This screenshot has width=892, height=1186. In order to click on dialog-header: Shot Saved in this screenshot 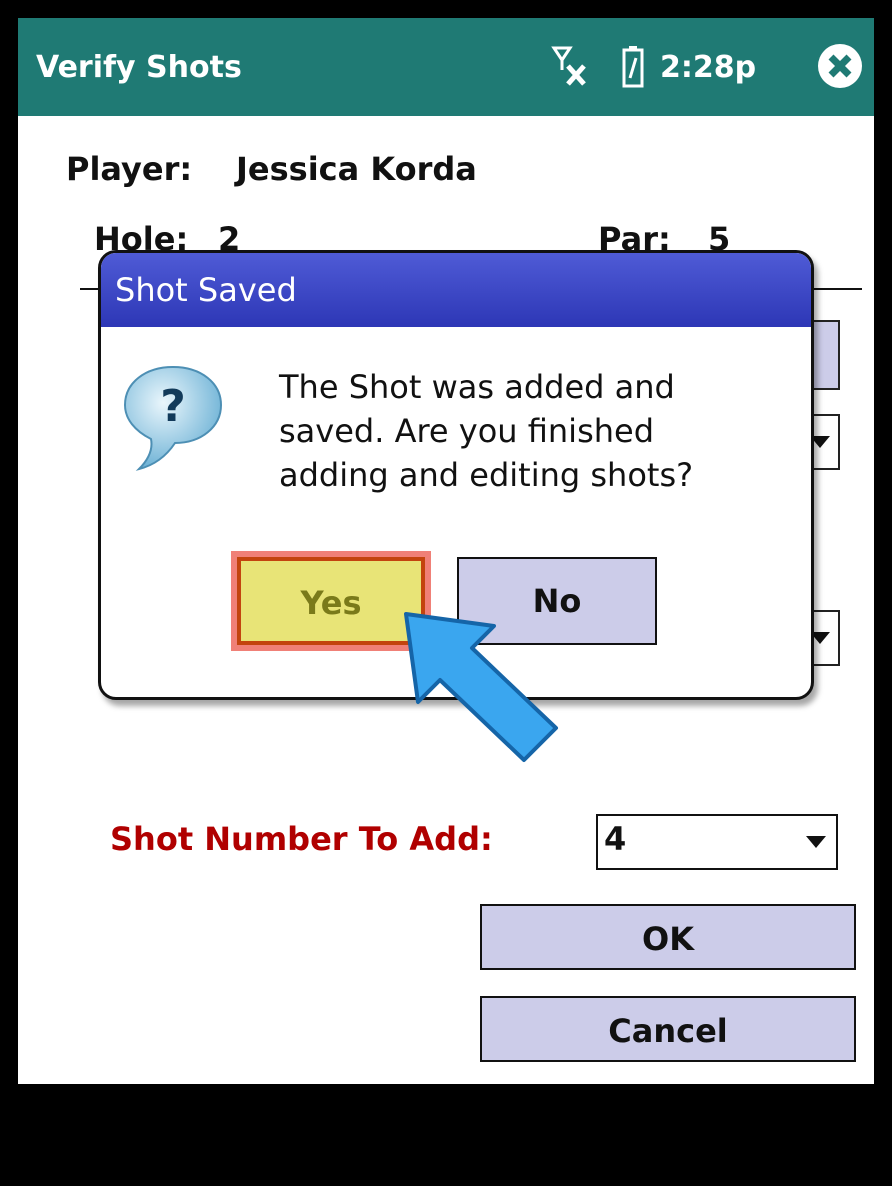, I will do `click(456, 290)`.